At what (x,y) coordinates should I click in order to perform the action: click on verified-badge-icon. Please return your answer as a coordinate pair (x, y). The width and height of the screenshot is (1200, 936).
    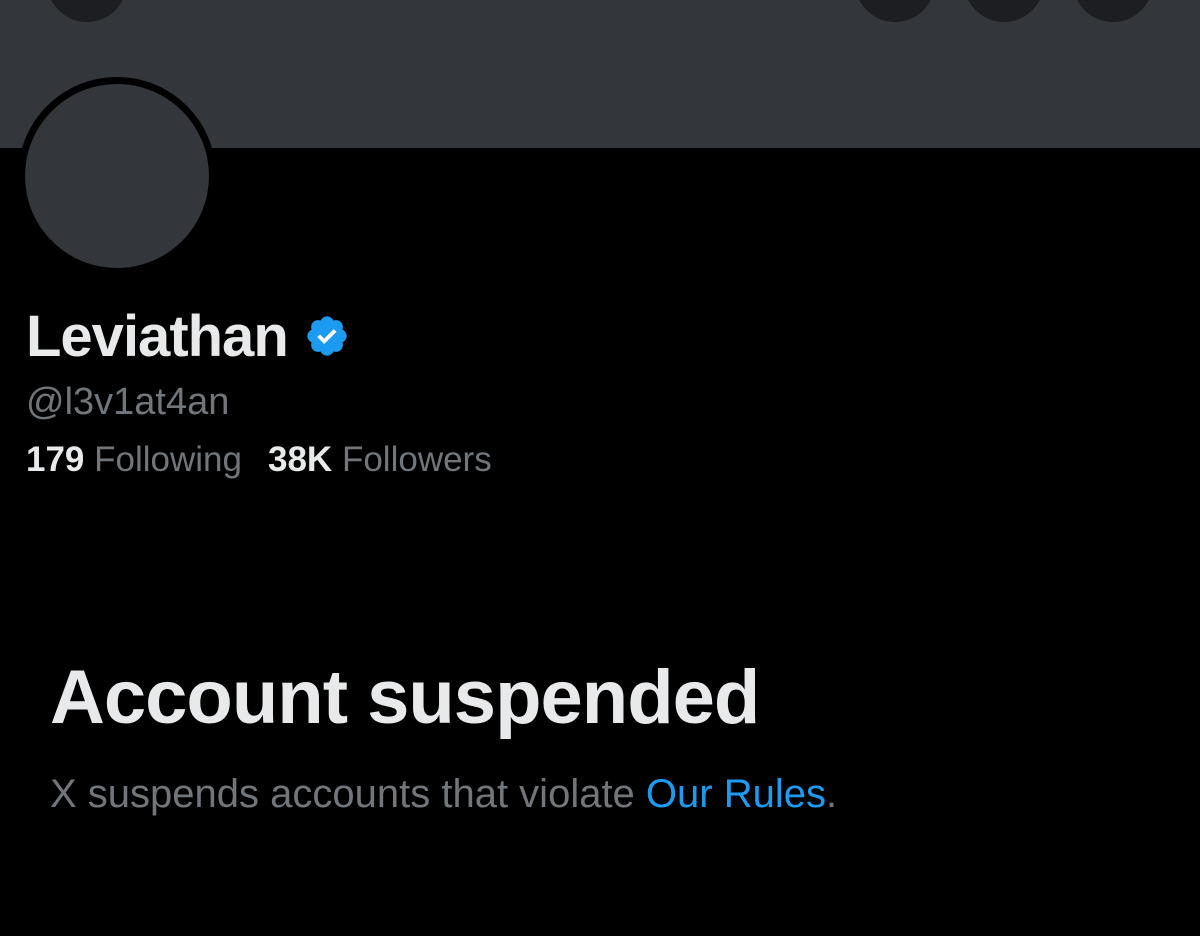
    Looking at the image, I should click on (327, 336).